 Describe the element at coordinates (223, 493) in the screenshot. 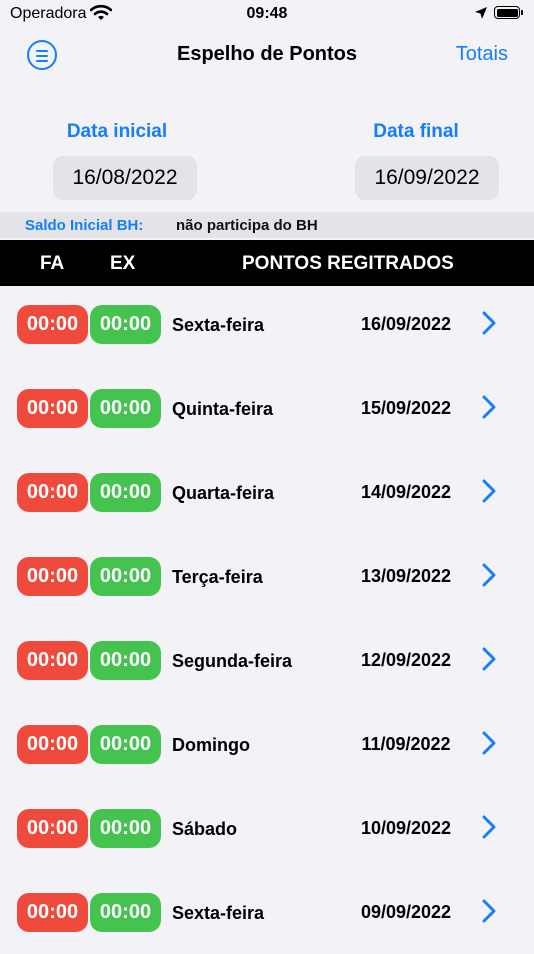

I see `weekday-label: Quarta-feira` at that location.